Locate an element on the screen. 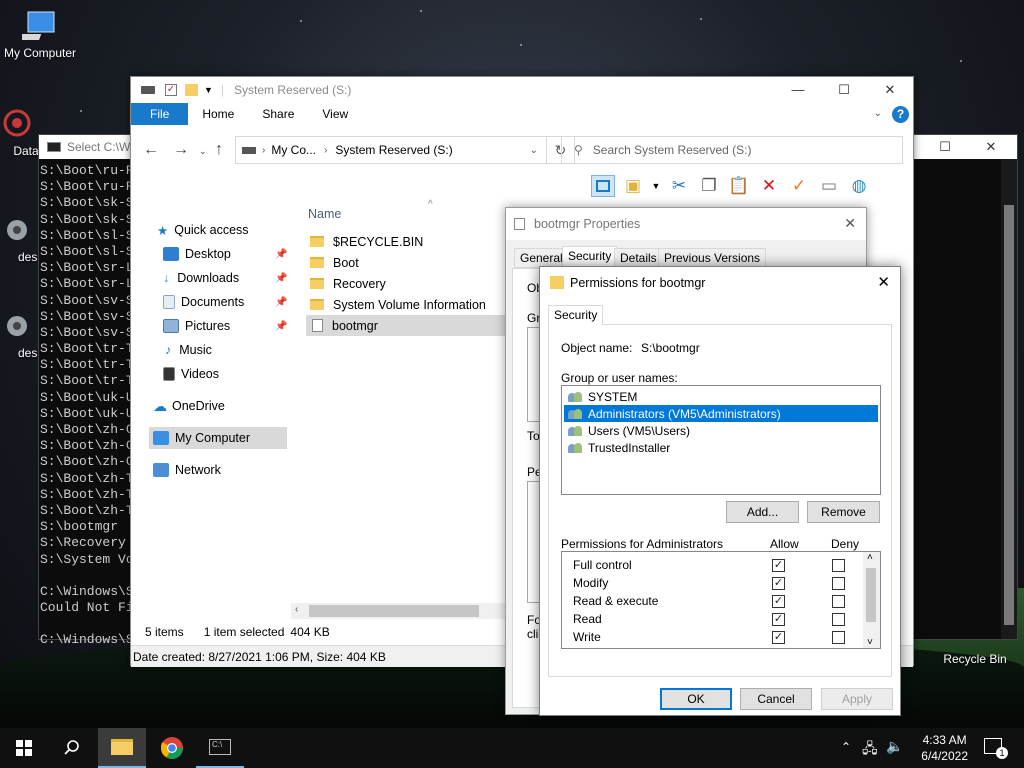  permissions-titlebar: Permissions for bootmgr ✕ is located at coordinates (720, 283).